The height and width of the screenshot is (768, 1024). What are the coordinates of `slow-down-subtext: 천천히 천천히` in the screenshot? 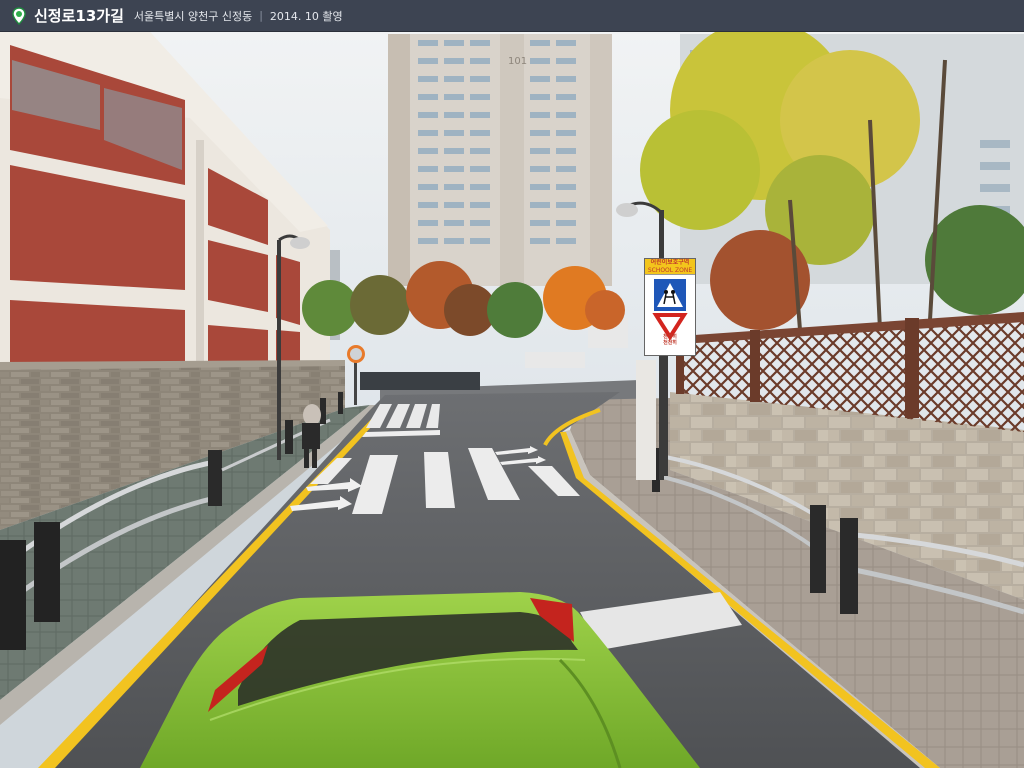 It's located at (670, 340).